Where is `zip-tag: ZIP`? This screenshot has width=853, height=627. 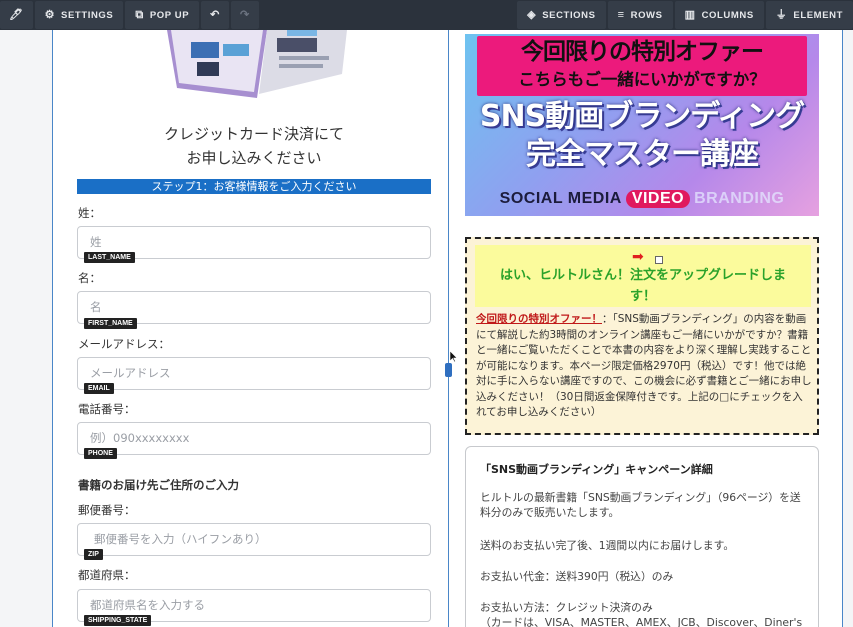 zip-tag: ZIP is located at coordinates (93, 554).